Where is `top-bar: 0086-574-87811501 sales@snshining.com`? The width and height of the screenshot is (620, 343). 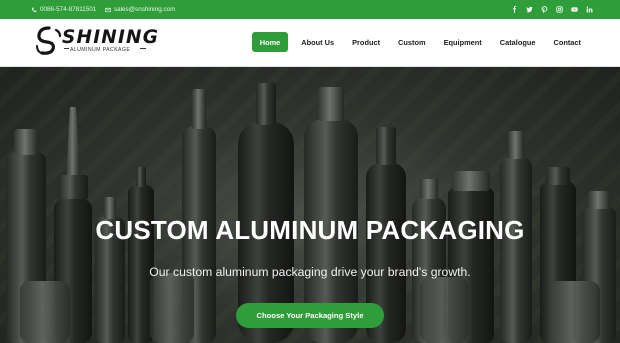
top-bar: 0086-574-87811501 sales@snshining.com is located at coordinates (310, 9).